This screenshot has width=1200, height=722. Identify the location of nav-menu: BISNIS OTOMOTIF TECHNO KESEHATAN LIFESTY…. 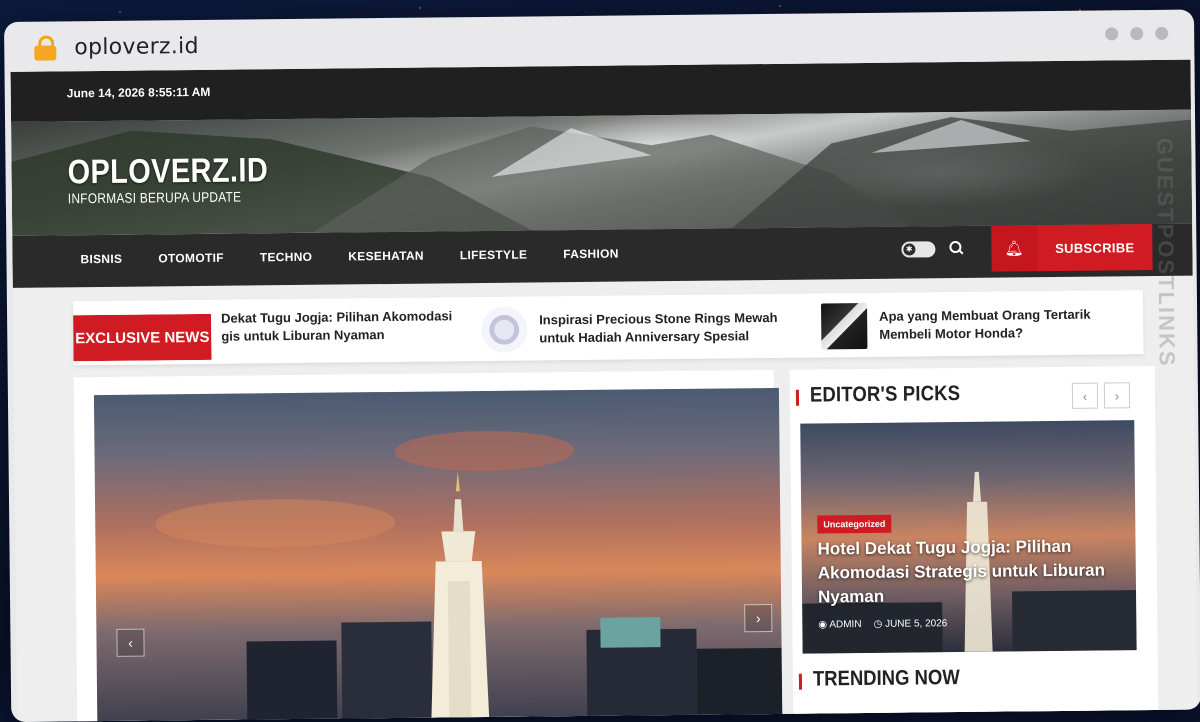
(367, 256).